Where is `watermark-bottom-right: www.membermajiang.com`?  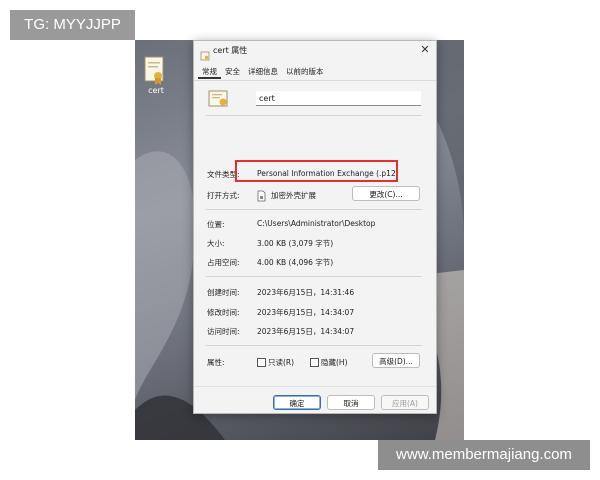
watermark-bottom-right: www.membermajiang.com is located at coordinates (484, 455).